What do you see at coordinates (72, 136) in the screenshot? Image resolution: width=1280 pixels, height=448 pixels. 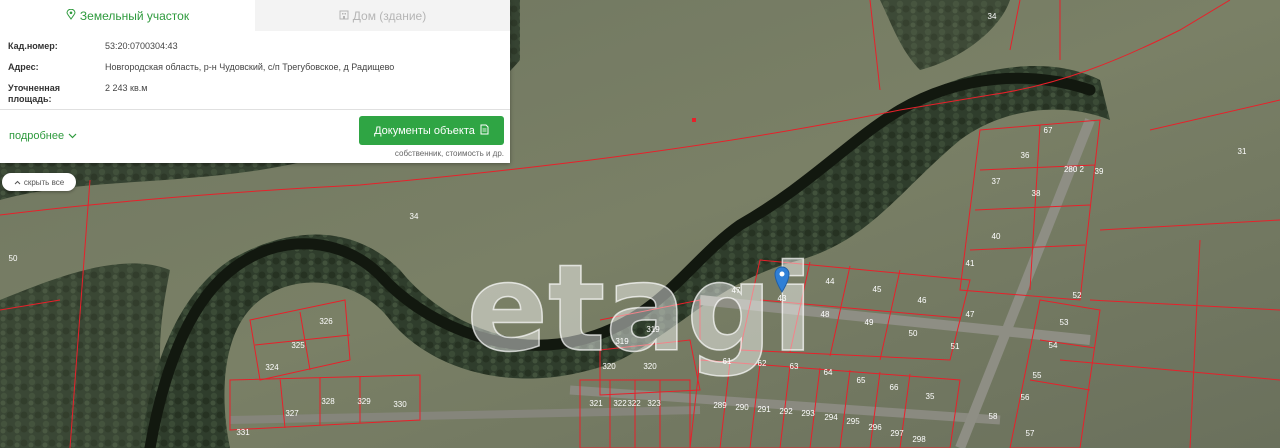 I see `chevron-down-icon` at bounding box center [72, 136].